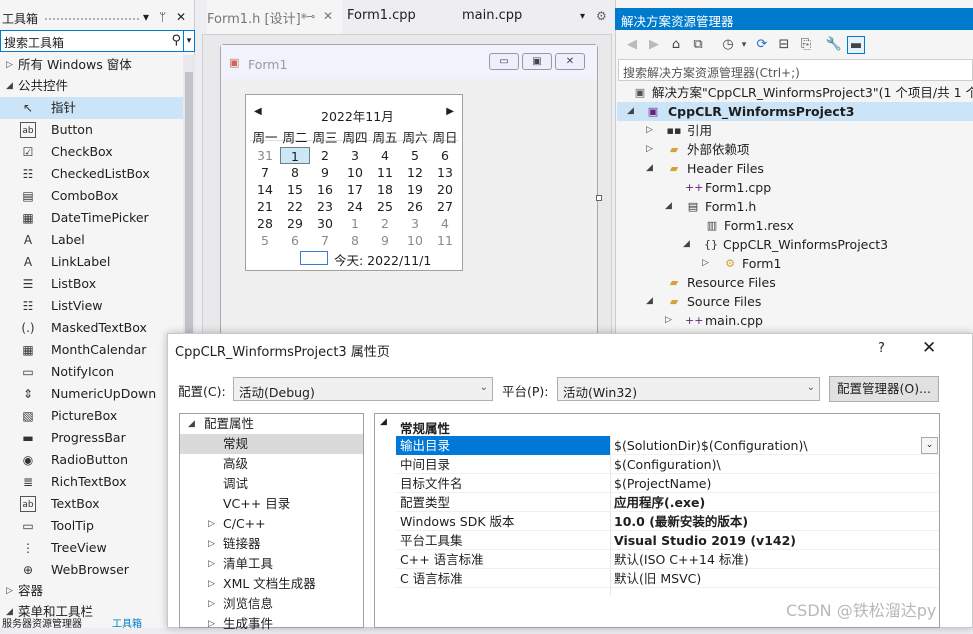  I want to click on solution-tree-row: ◢ ▰ Header Files, so click(795, 168).